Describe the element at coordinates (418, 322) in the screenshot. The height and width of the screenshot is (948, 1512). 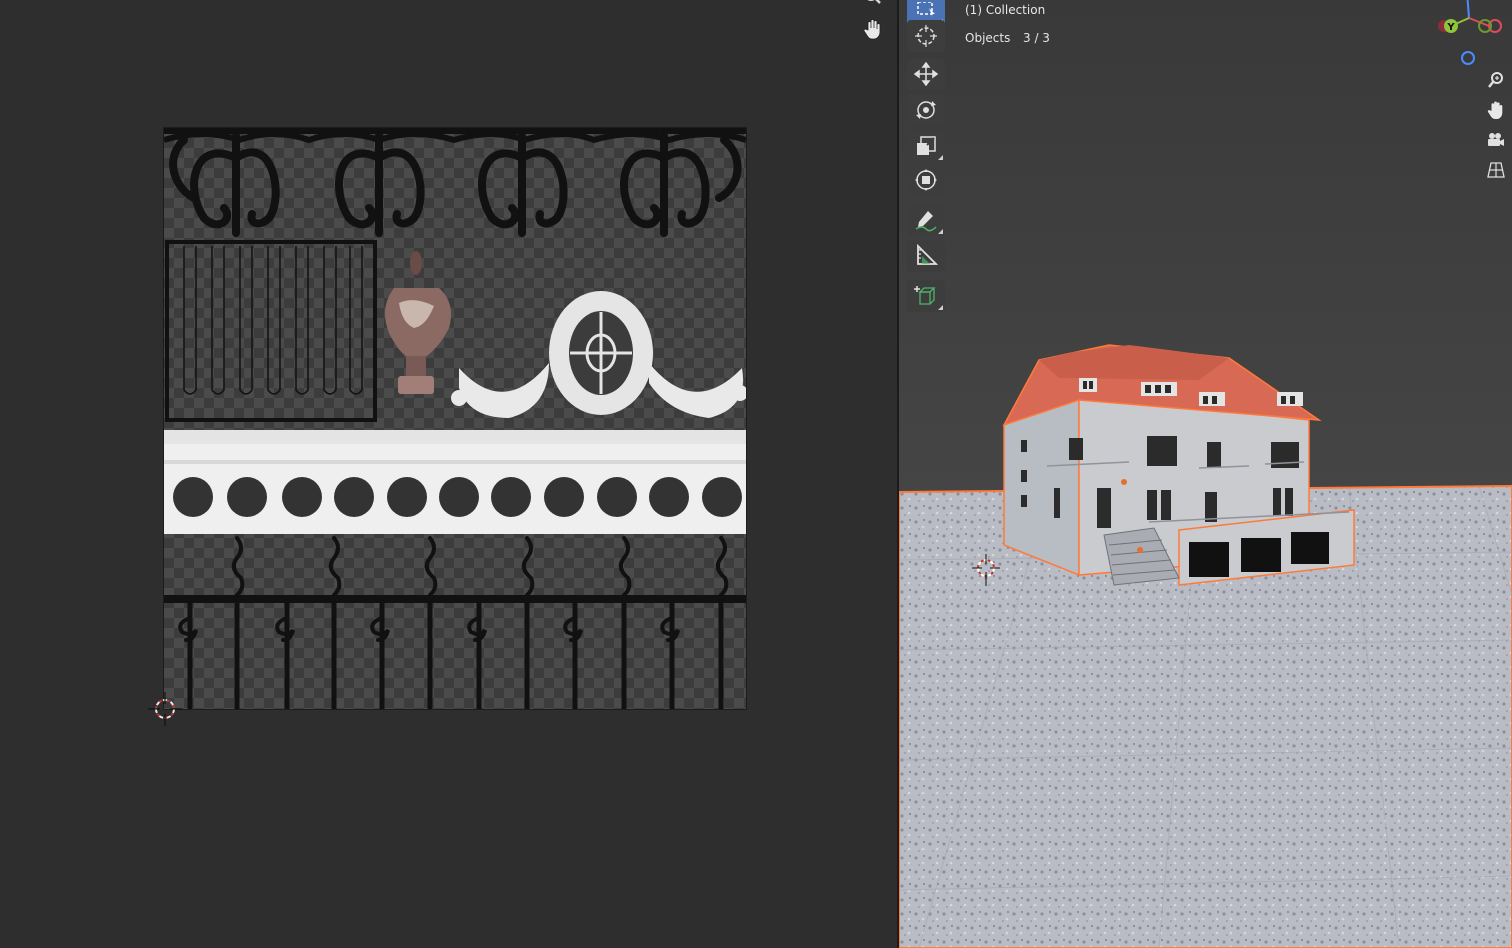
I see `vase-finial` at that location.